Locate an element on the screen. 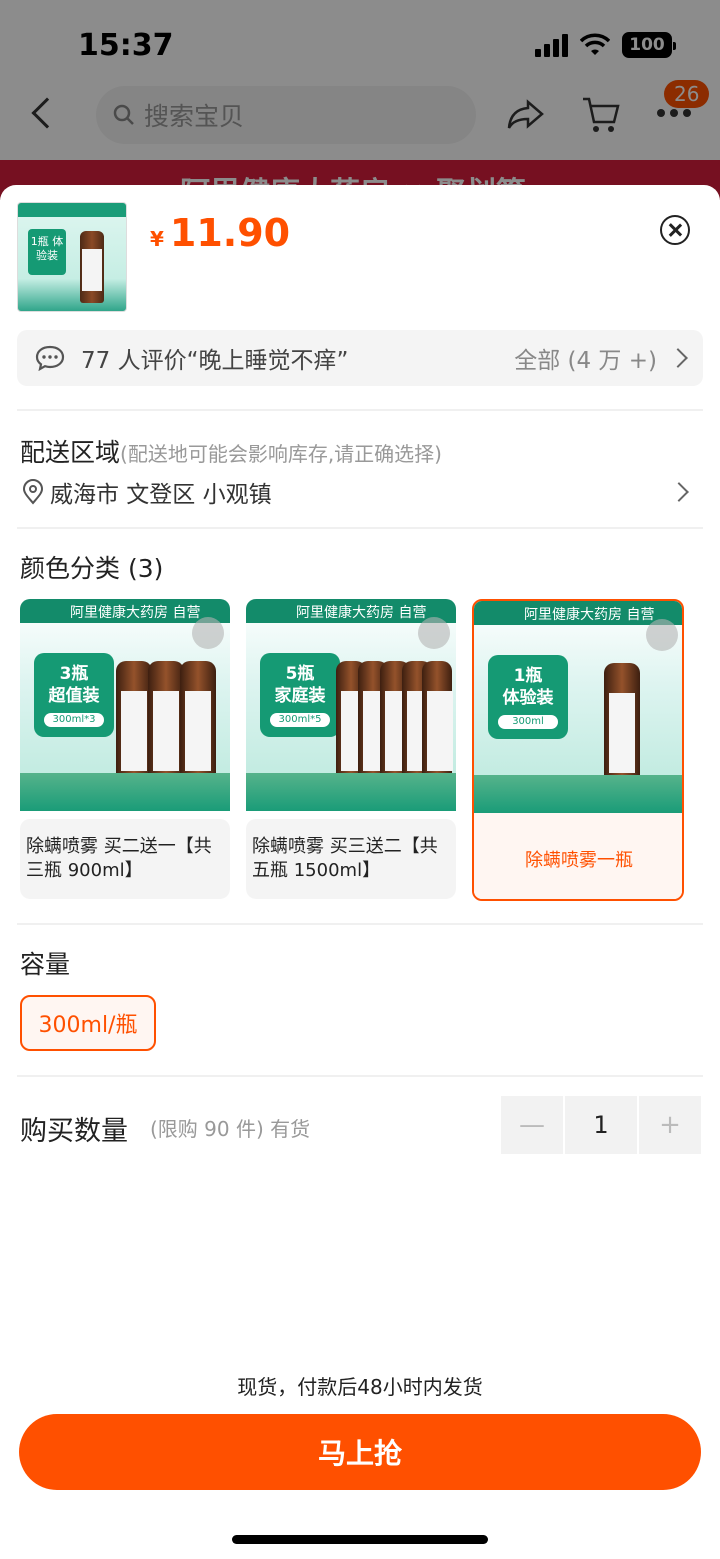 The height and width of the screenshot is (1559, 720). shipping-note: 现货，付款后48小时内发货 is located at coordinates (360, 1387).